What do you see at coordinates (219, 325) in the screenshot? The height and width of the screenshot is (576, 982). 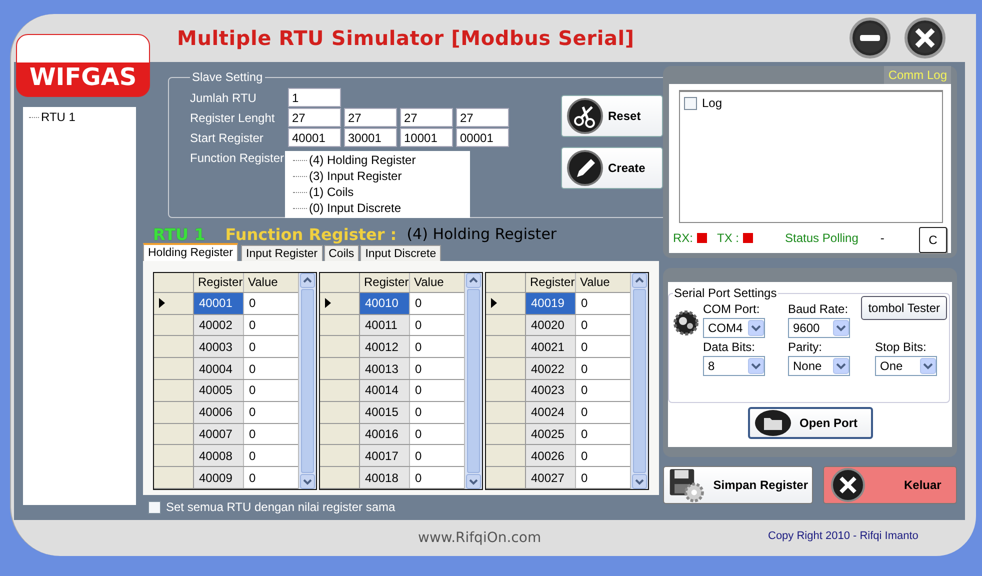 I see `register-cell: 40002` at bounding box center [219, 325].